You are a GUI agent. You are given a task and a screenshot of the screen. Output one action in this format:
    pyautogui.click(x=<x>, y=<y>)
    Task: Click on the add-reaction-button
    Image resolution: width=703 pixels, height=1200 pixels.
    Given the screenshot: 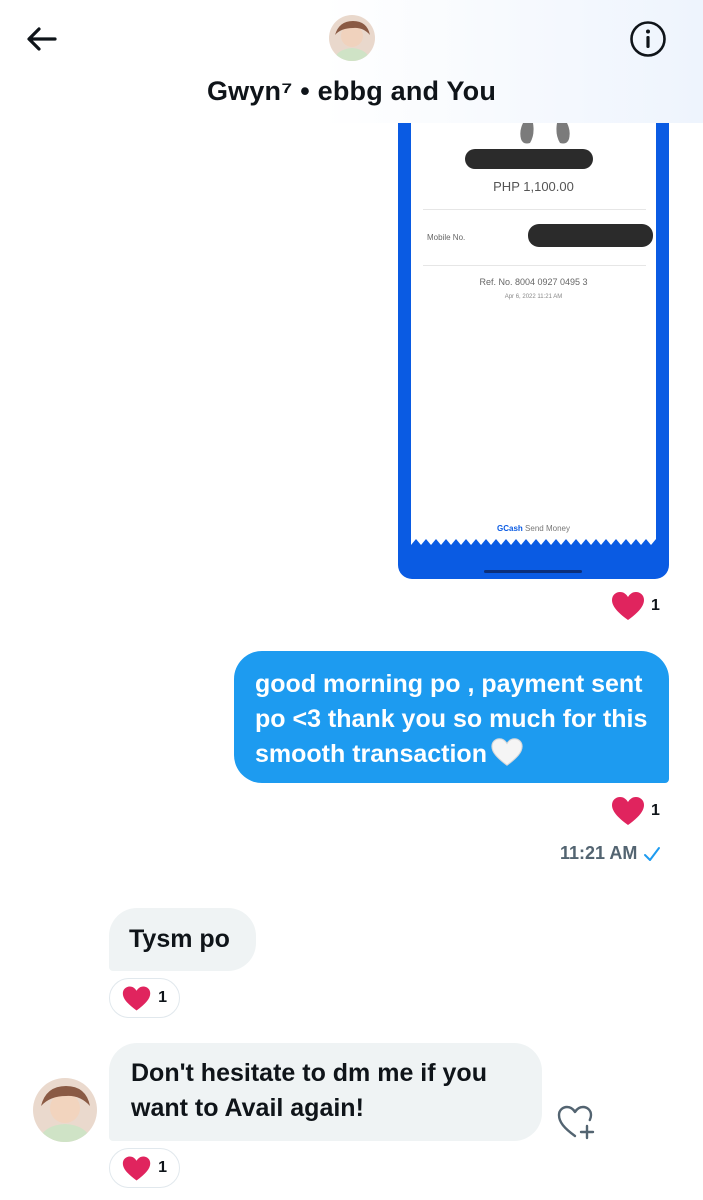 What is the action you would take?
    pyautogui.click(x=576, y=1122)
    